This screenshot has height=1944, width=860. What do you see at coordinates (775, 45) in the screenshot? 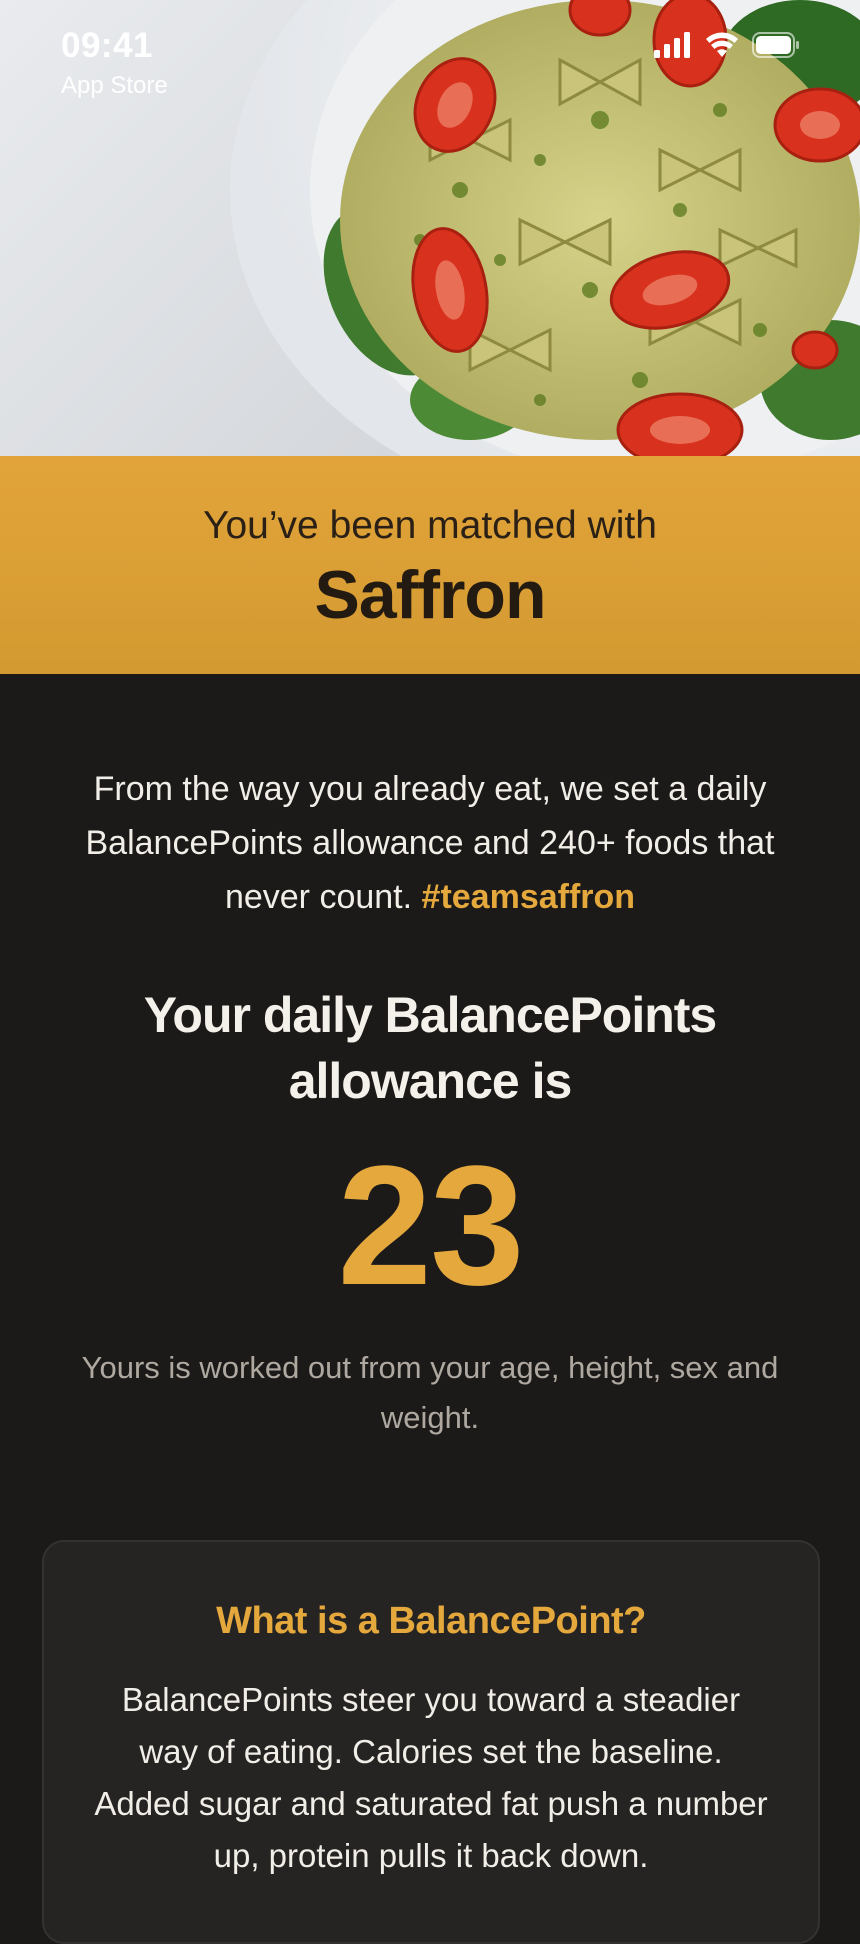
I see `battery-icon` at bounding box center [775, 45].